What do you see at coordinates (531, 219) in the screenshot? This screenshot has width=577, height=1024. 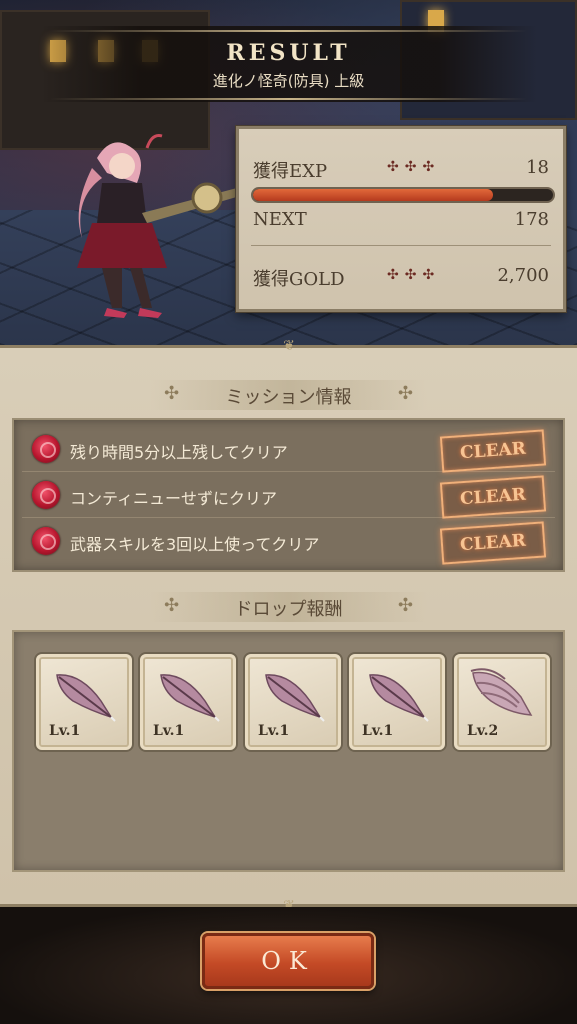 I see `next-value: 178` at bounding box center [531, 219].